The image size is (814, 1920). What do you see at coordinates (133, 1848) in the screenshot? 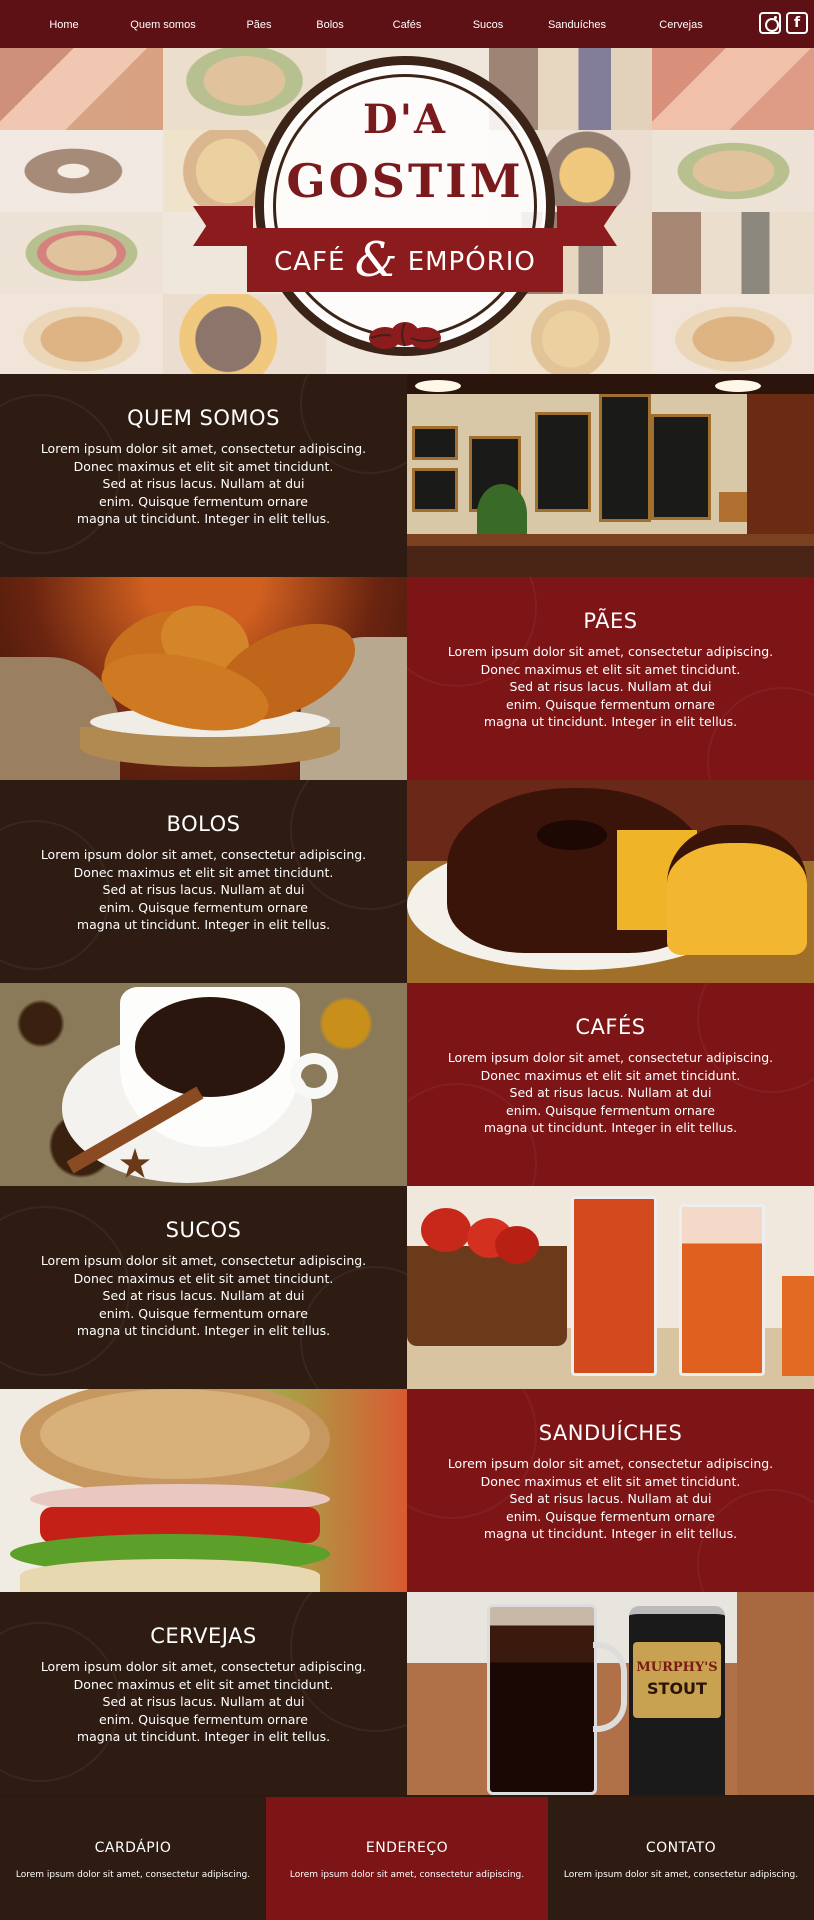
I see `footer-title: CARDÁPIO` at bounding box center [133, 1848].